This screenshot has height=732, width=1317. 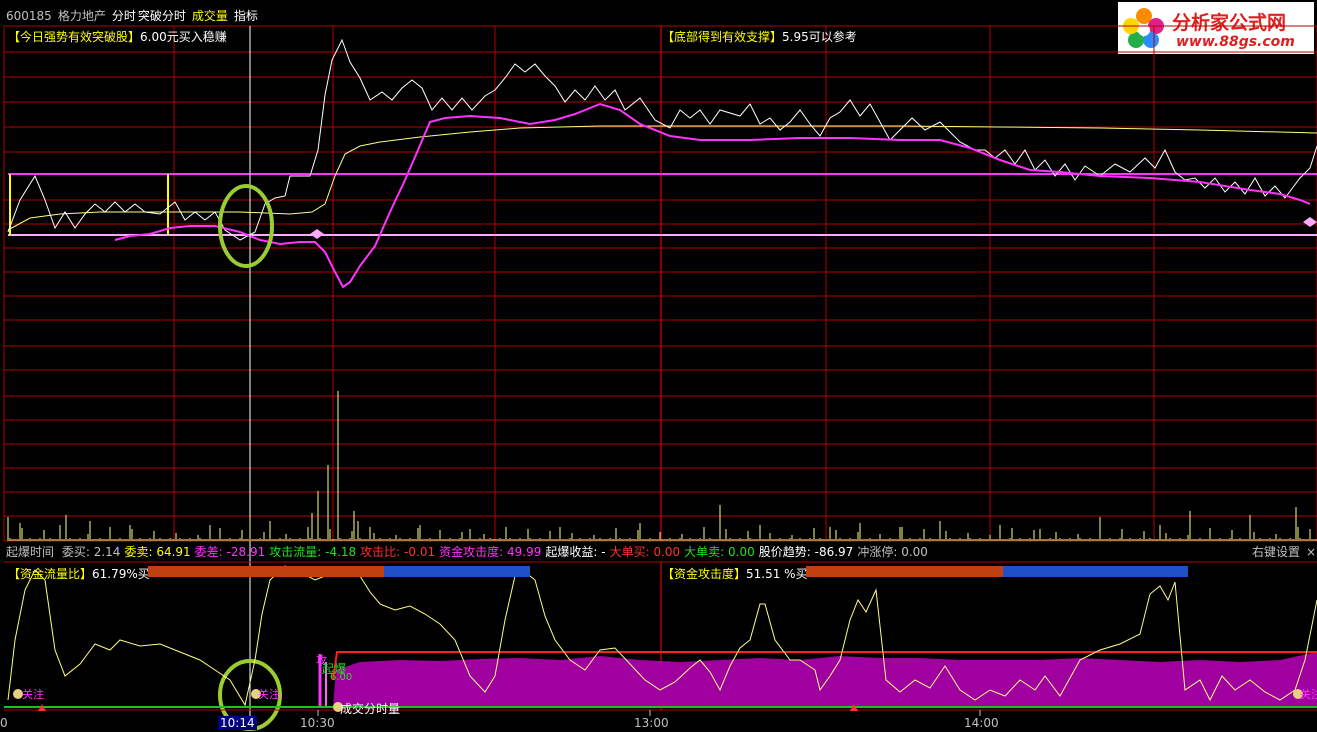 What do you see at coordinates (904, 571) in the screenshot?
I see `attack-bar-buy` at bounding box center [904, 571].